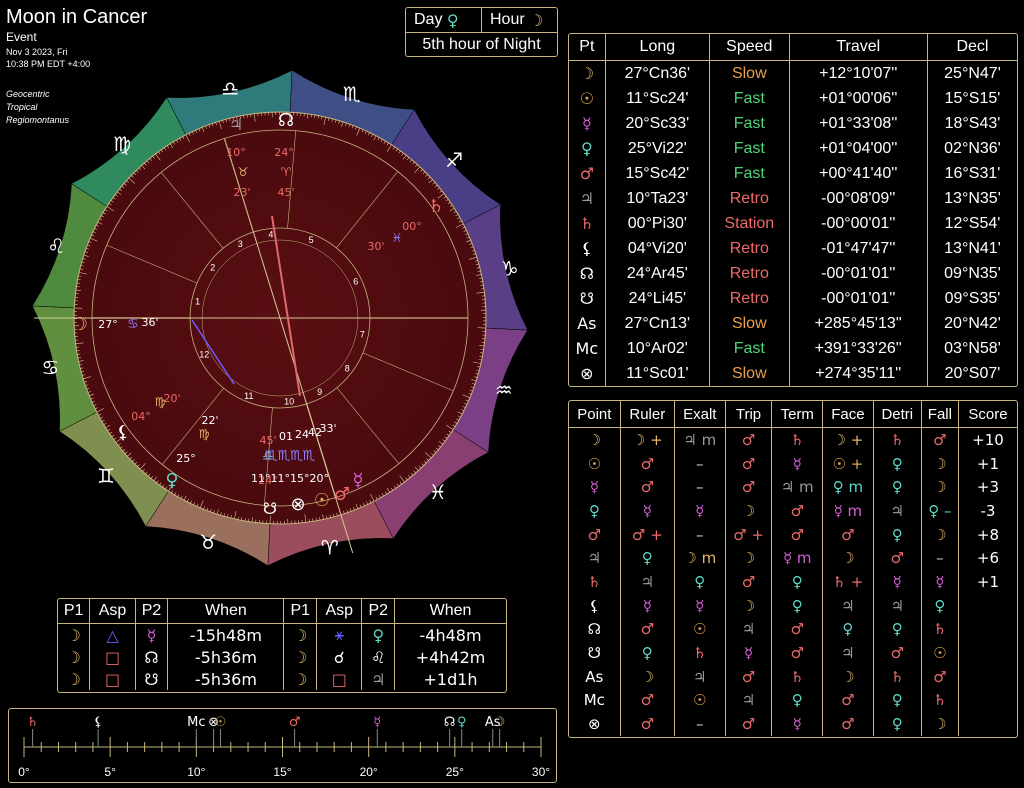 The image size is (1024, 788). What do you see at coordinates (793, 653) in the screenshot?
I see `dignity-row: ☋ ♀ ♄ ☿ ♂ ♃ ♂ ☉` at bounding box center [793, 653].